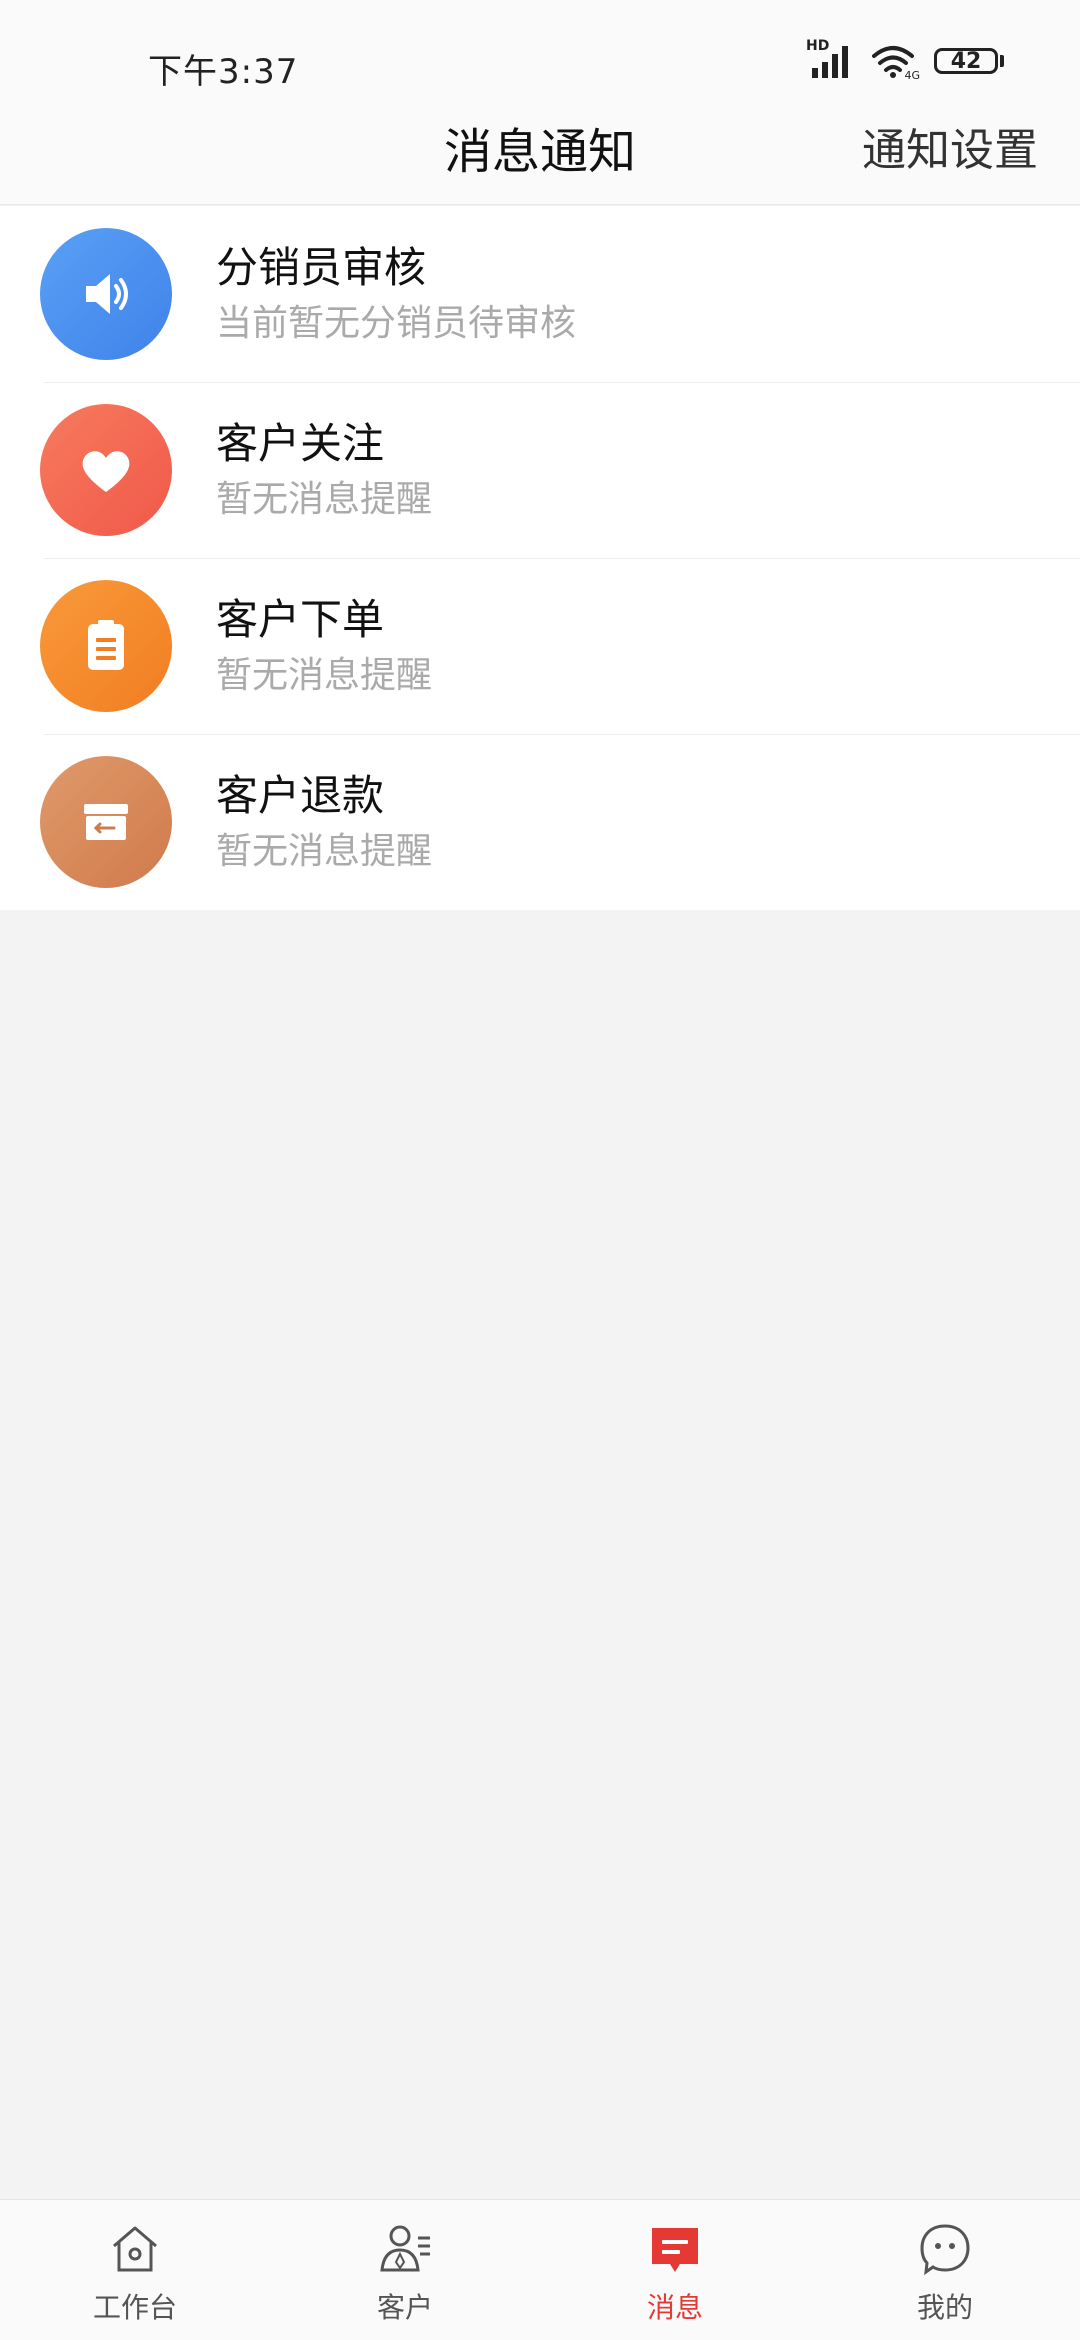  I want to click on status-time: 下午3:37, so click(223, 72).